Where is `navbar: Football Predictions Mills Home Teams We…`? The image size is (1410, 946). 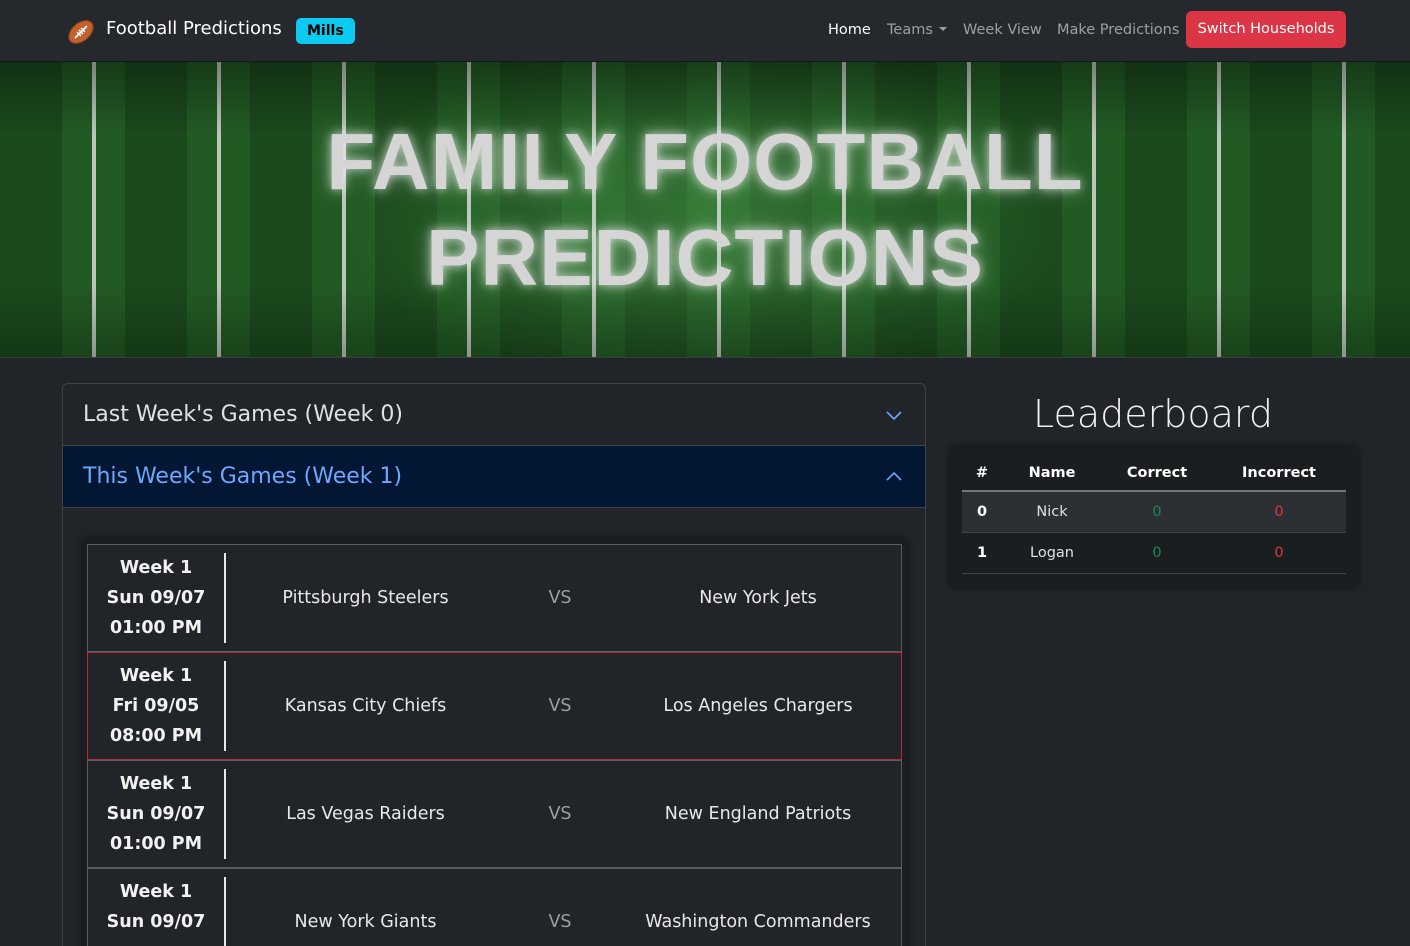 navbar: Football Predictions Mills Home Teams We… is located at coordinates (705, 31).